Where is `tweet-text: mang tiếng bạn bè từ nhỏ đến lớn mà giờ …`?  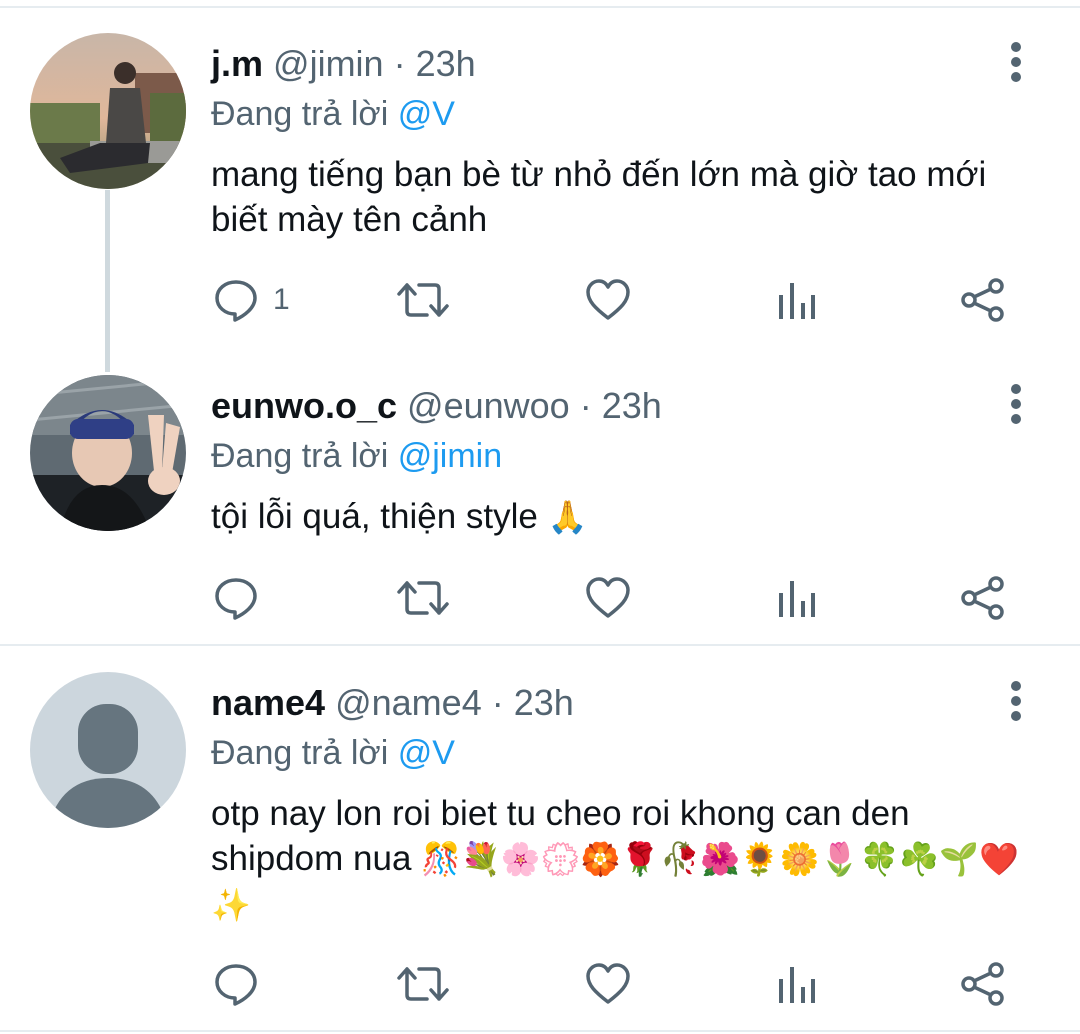 tweet-text: mang tiếng bạn bè từ nhỏ đến lớn mà giờ … is located at coordinates (599, 197).